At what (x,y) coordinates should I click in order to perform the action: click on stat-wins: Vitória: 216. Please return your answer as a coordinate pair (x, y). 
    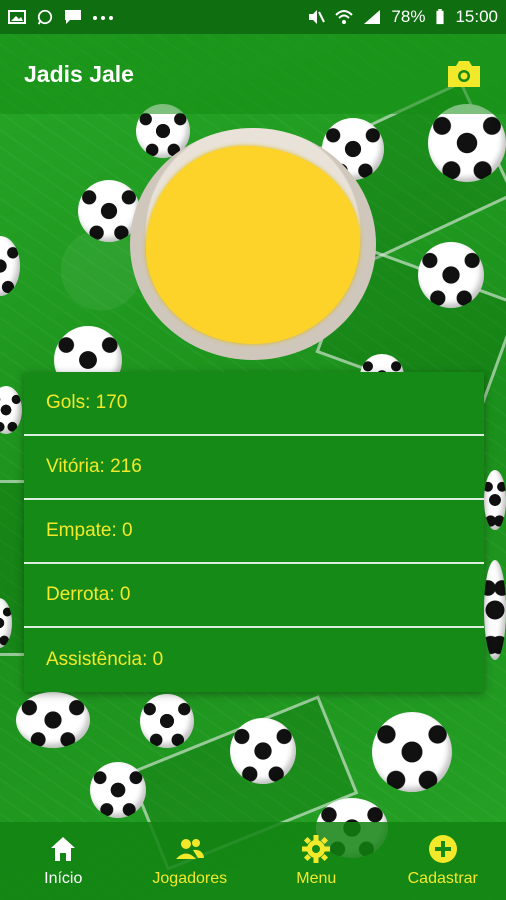
    Looking at the image, I should click on (254, 468).